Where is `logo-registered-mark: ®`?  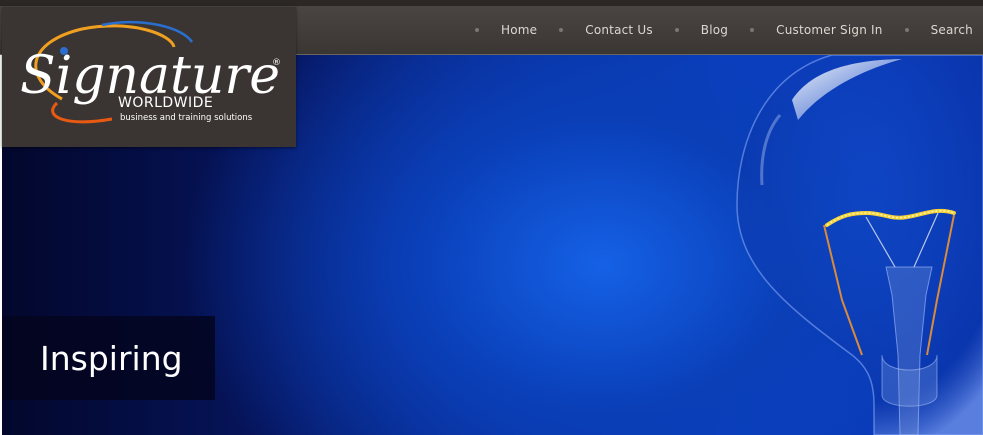
logo-registered-mark: ® is located at coordinates (276, 63).